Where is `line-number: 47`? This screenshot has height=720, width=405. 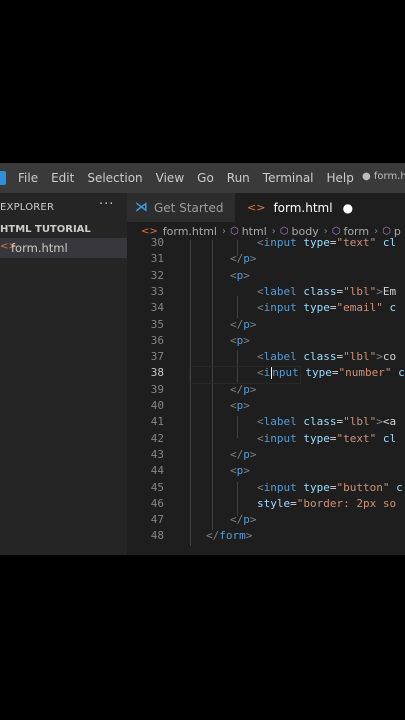 line-number: 47 is located at coordinates (157, 520).